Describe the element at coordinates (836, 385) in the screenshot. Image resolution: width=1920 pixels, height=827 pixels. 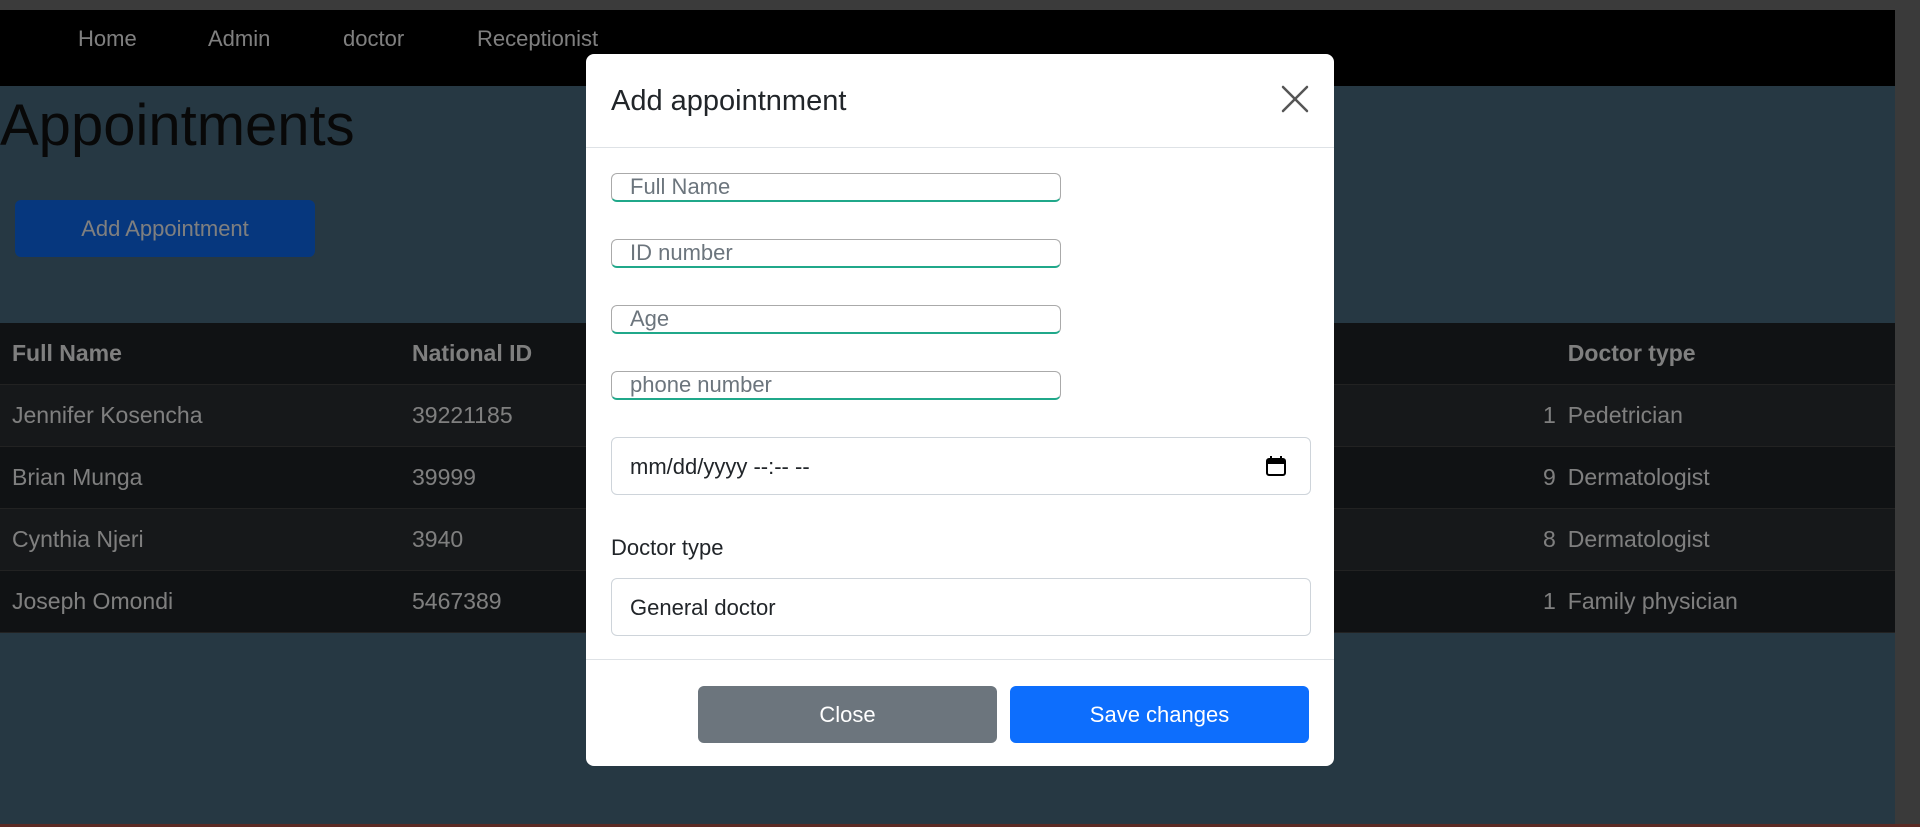
I see `phone-number-input` at that location.